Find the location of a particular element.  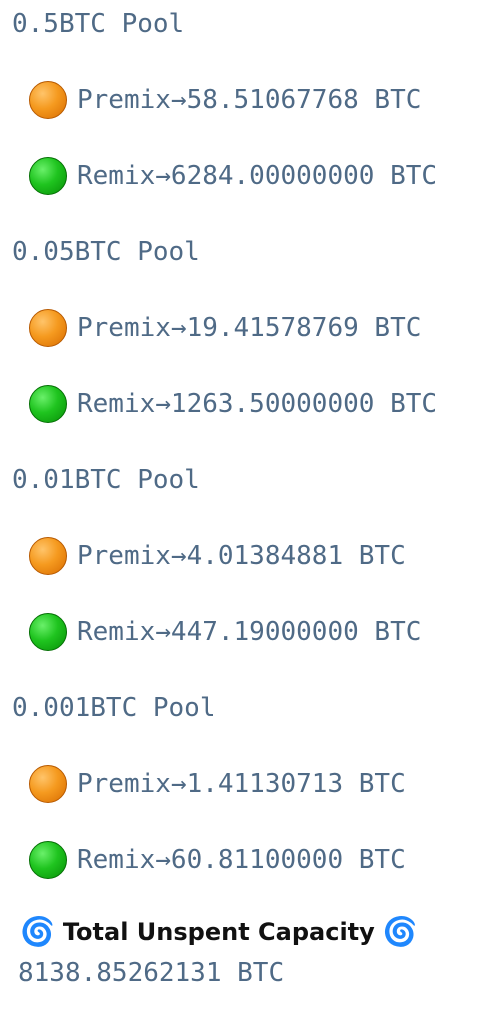

total-heading: 🌀 Total Unspent Capacity 🌀 is located at coordinates (219, 931).